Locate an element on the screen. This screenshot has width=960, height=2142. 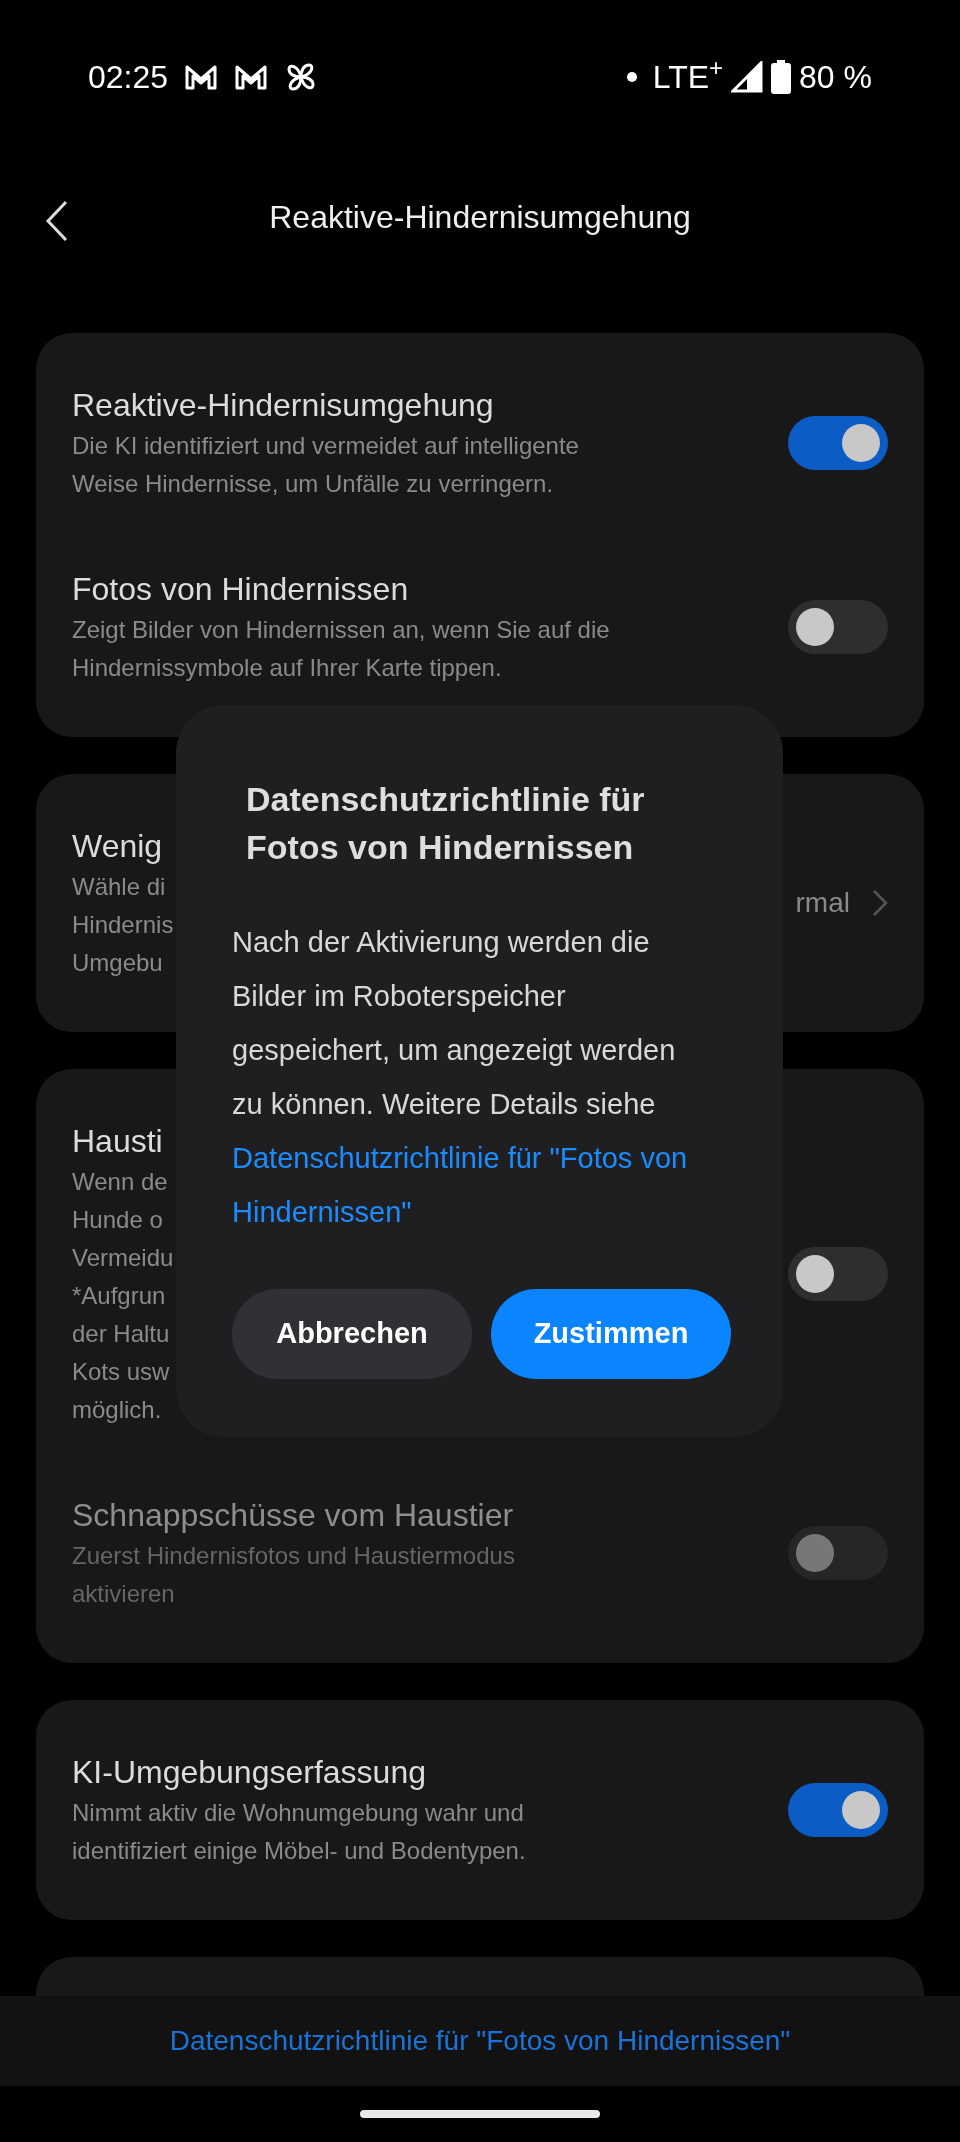
network-type: LTE$^{+}$ is located at coordinates (688, 75).